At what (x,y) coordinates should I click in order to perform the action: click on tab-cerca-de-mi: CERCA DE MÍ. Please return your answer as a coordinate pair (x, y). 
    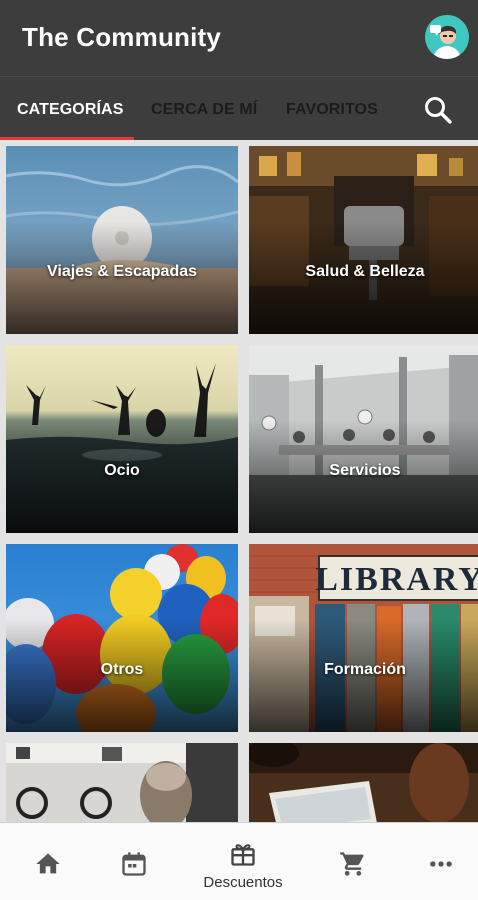
    Looking at the image, I should click on (204, 110).